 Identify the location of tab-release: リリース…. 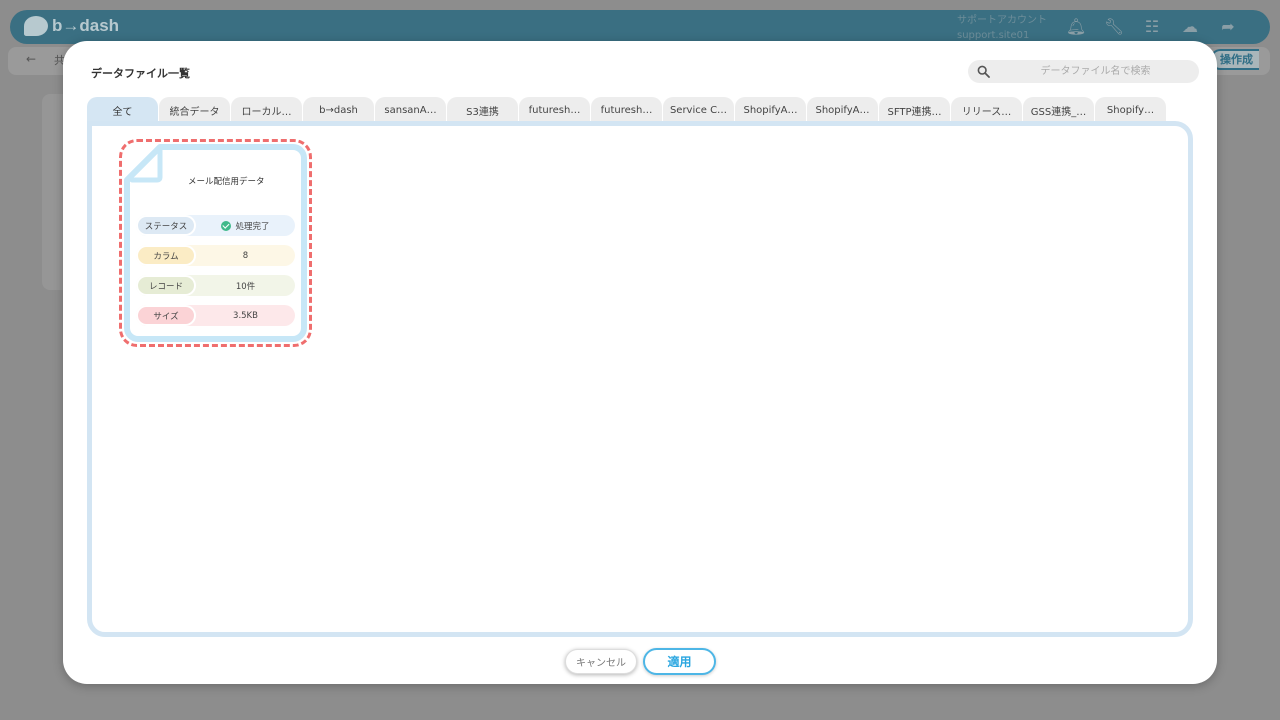
(986, 110).